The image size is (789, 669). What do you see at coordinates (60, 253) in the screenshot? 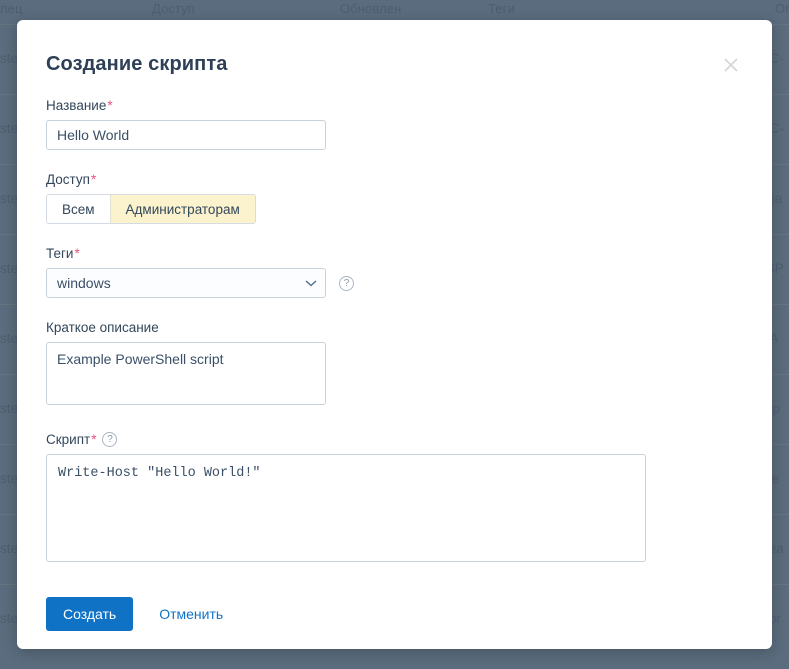
I see `tags-label-text: Теги` at bounding box center [60, 253].